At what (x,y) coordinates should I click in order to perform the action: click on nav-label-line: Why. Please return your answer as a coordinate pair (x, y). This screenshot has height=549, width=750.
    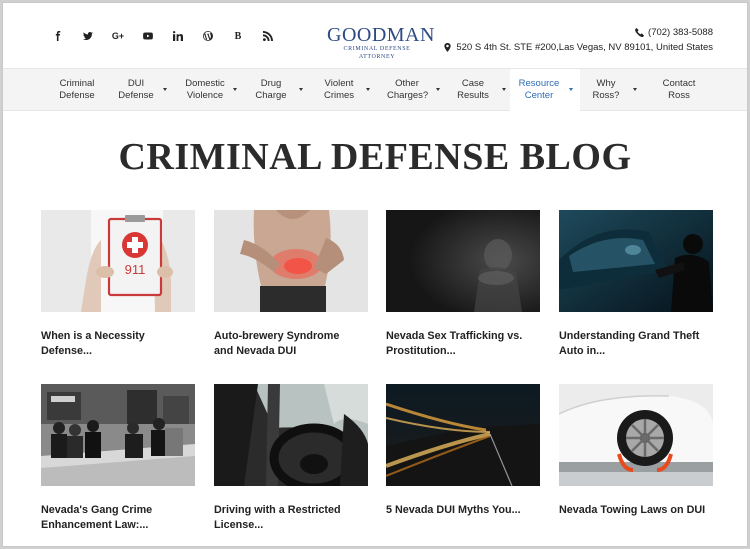
    Looking at the image, I should click on (606, 83).